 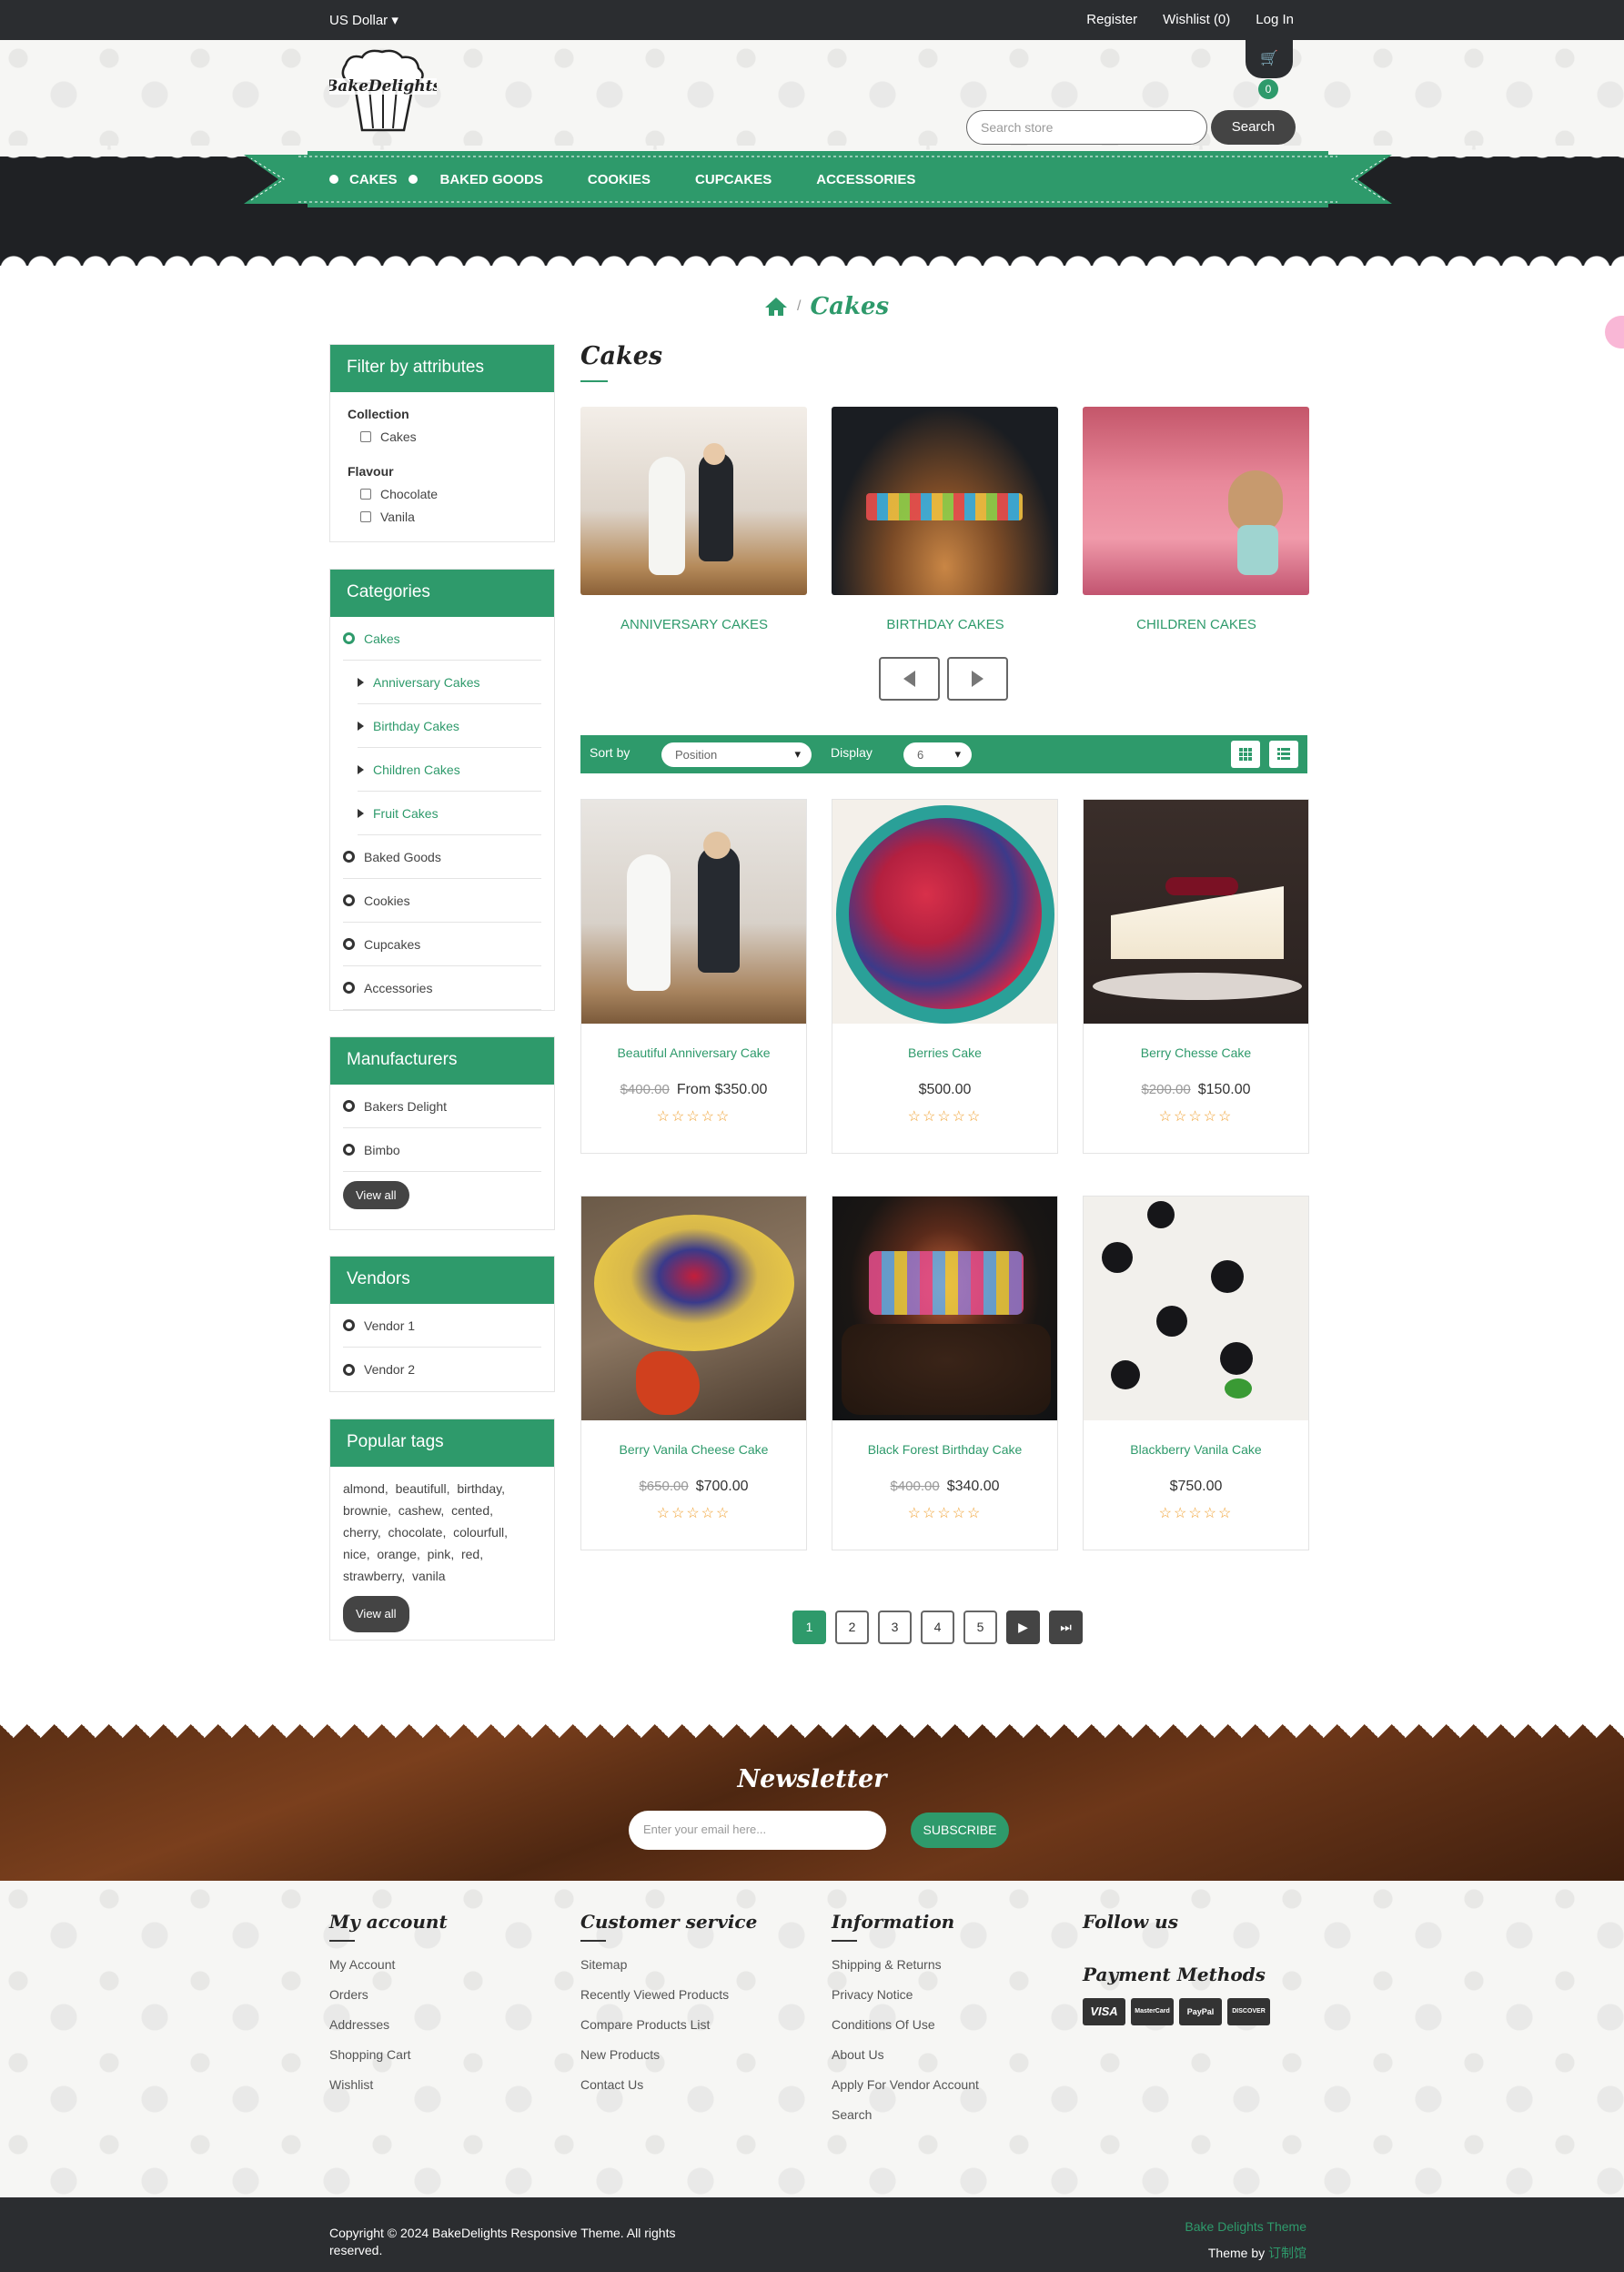 I want to click on footer-link: Conditions Of Use, so click(x=905, y=2024).